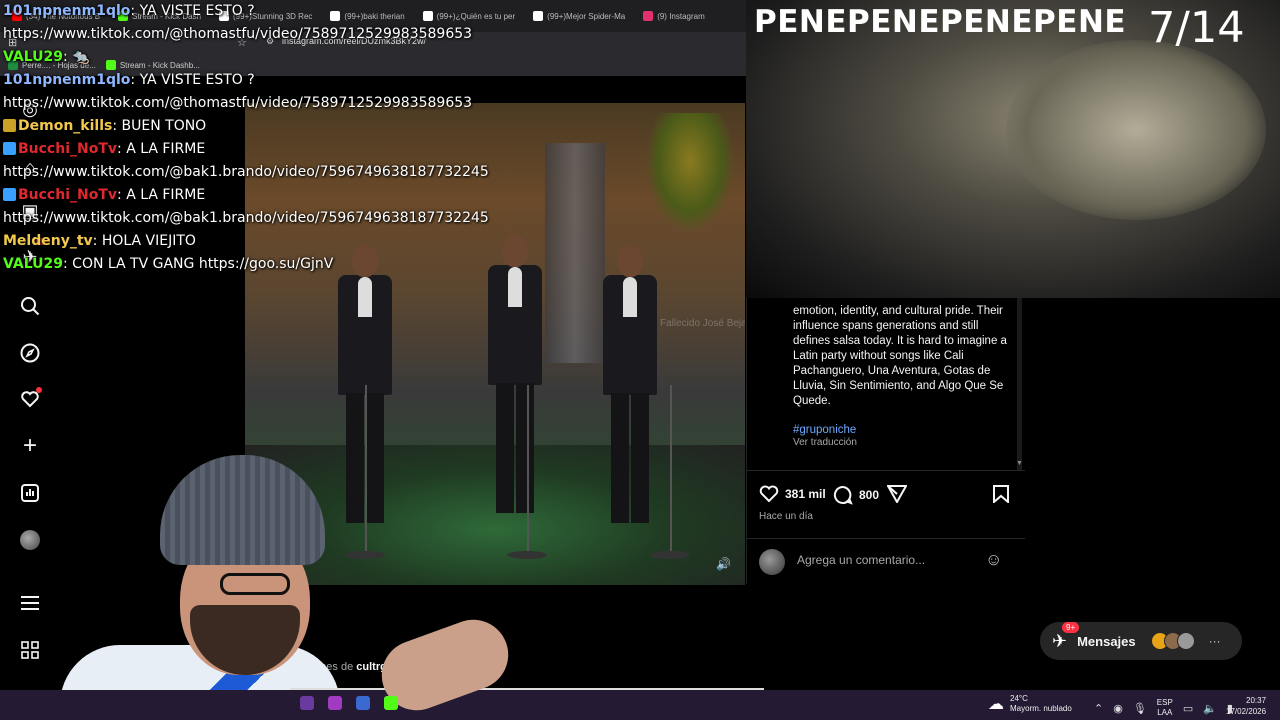 This screenshot has height=720, width=1280. What do you see at coordinates (805, 494) in the screenshot?
I see `like-count: 381 mil` at bounding box center [805, 494].